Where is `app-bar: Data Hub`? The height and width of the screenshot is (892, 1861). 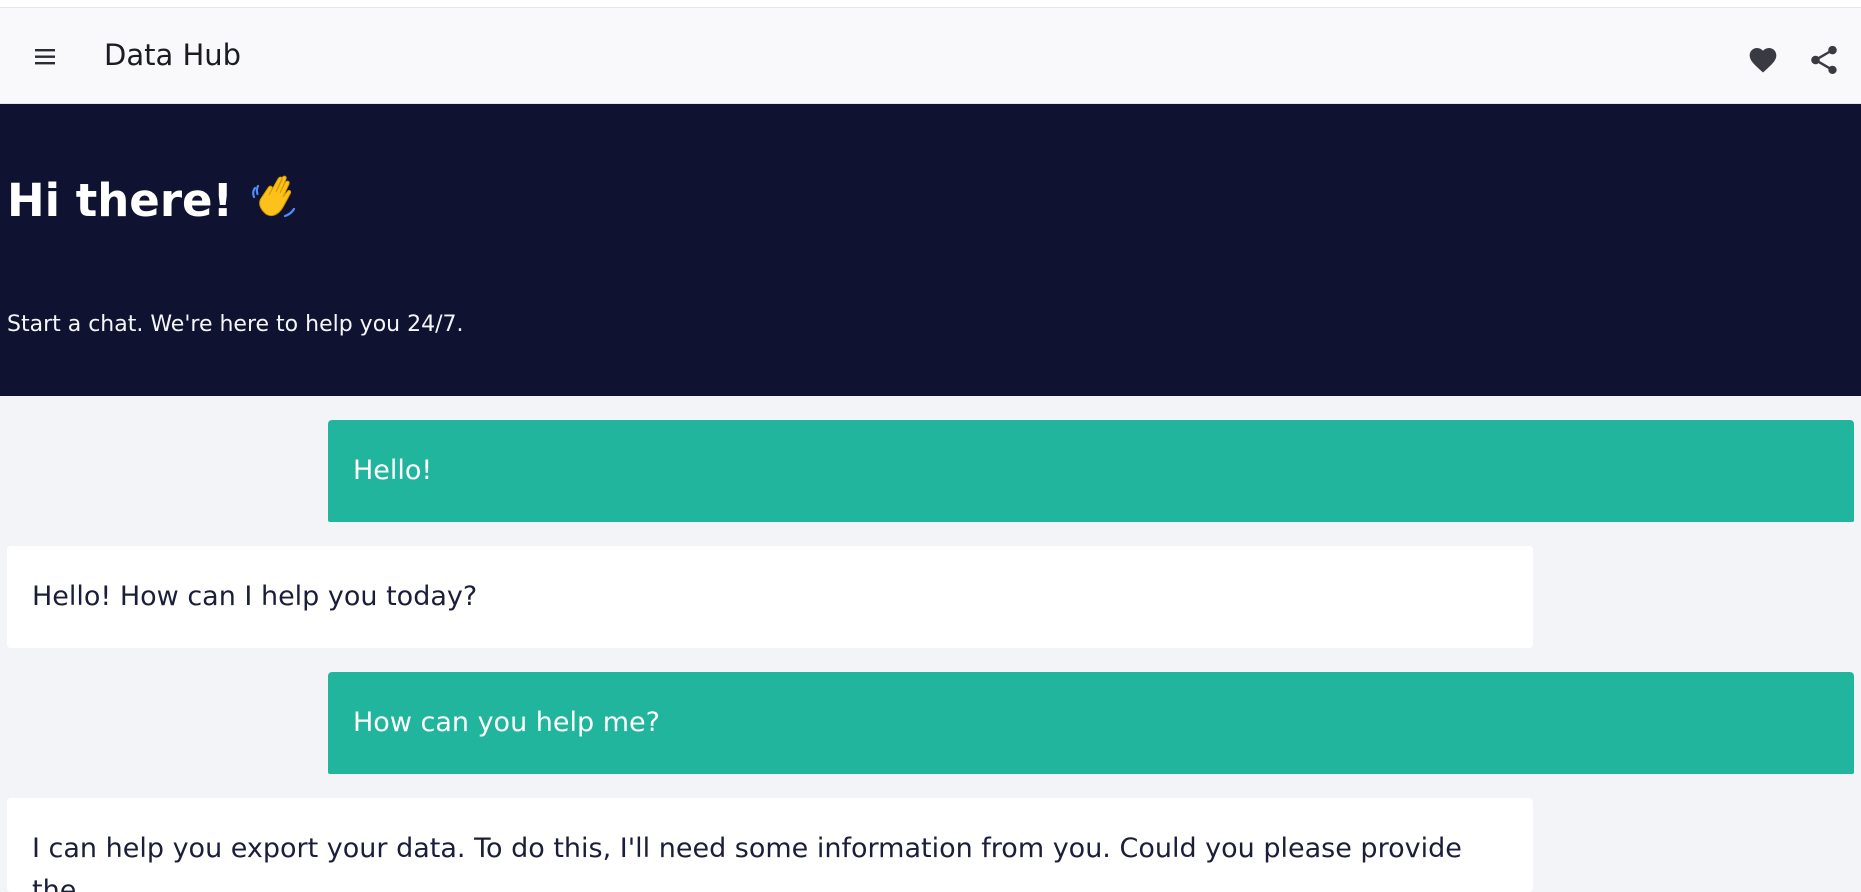 app-bar: Data Hub is located at coordinates (930, 56).